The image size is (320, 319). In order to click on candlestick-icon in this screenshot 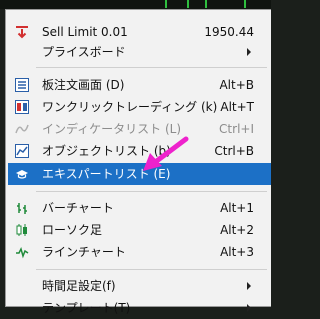, I will do `click(22, 230)`.